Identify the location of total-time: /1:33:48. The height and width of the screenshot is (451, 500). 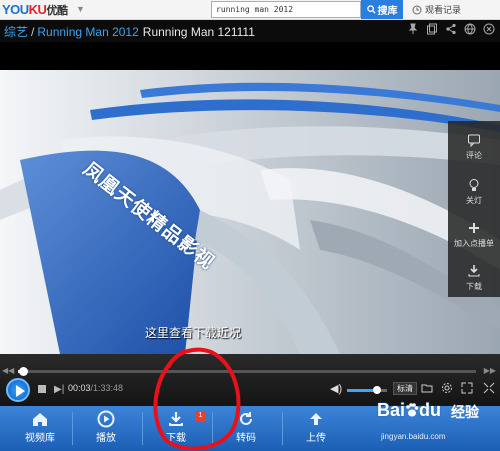
(107, 388).